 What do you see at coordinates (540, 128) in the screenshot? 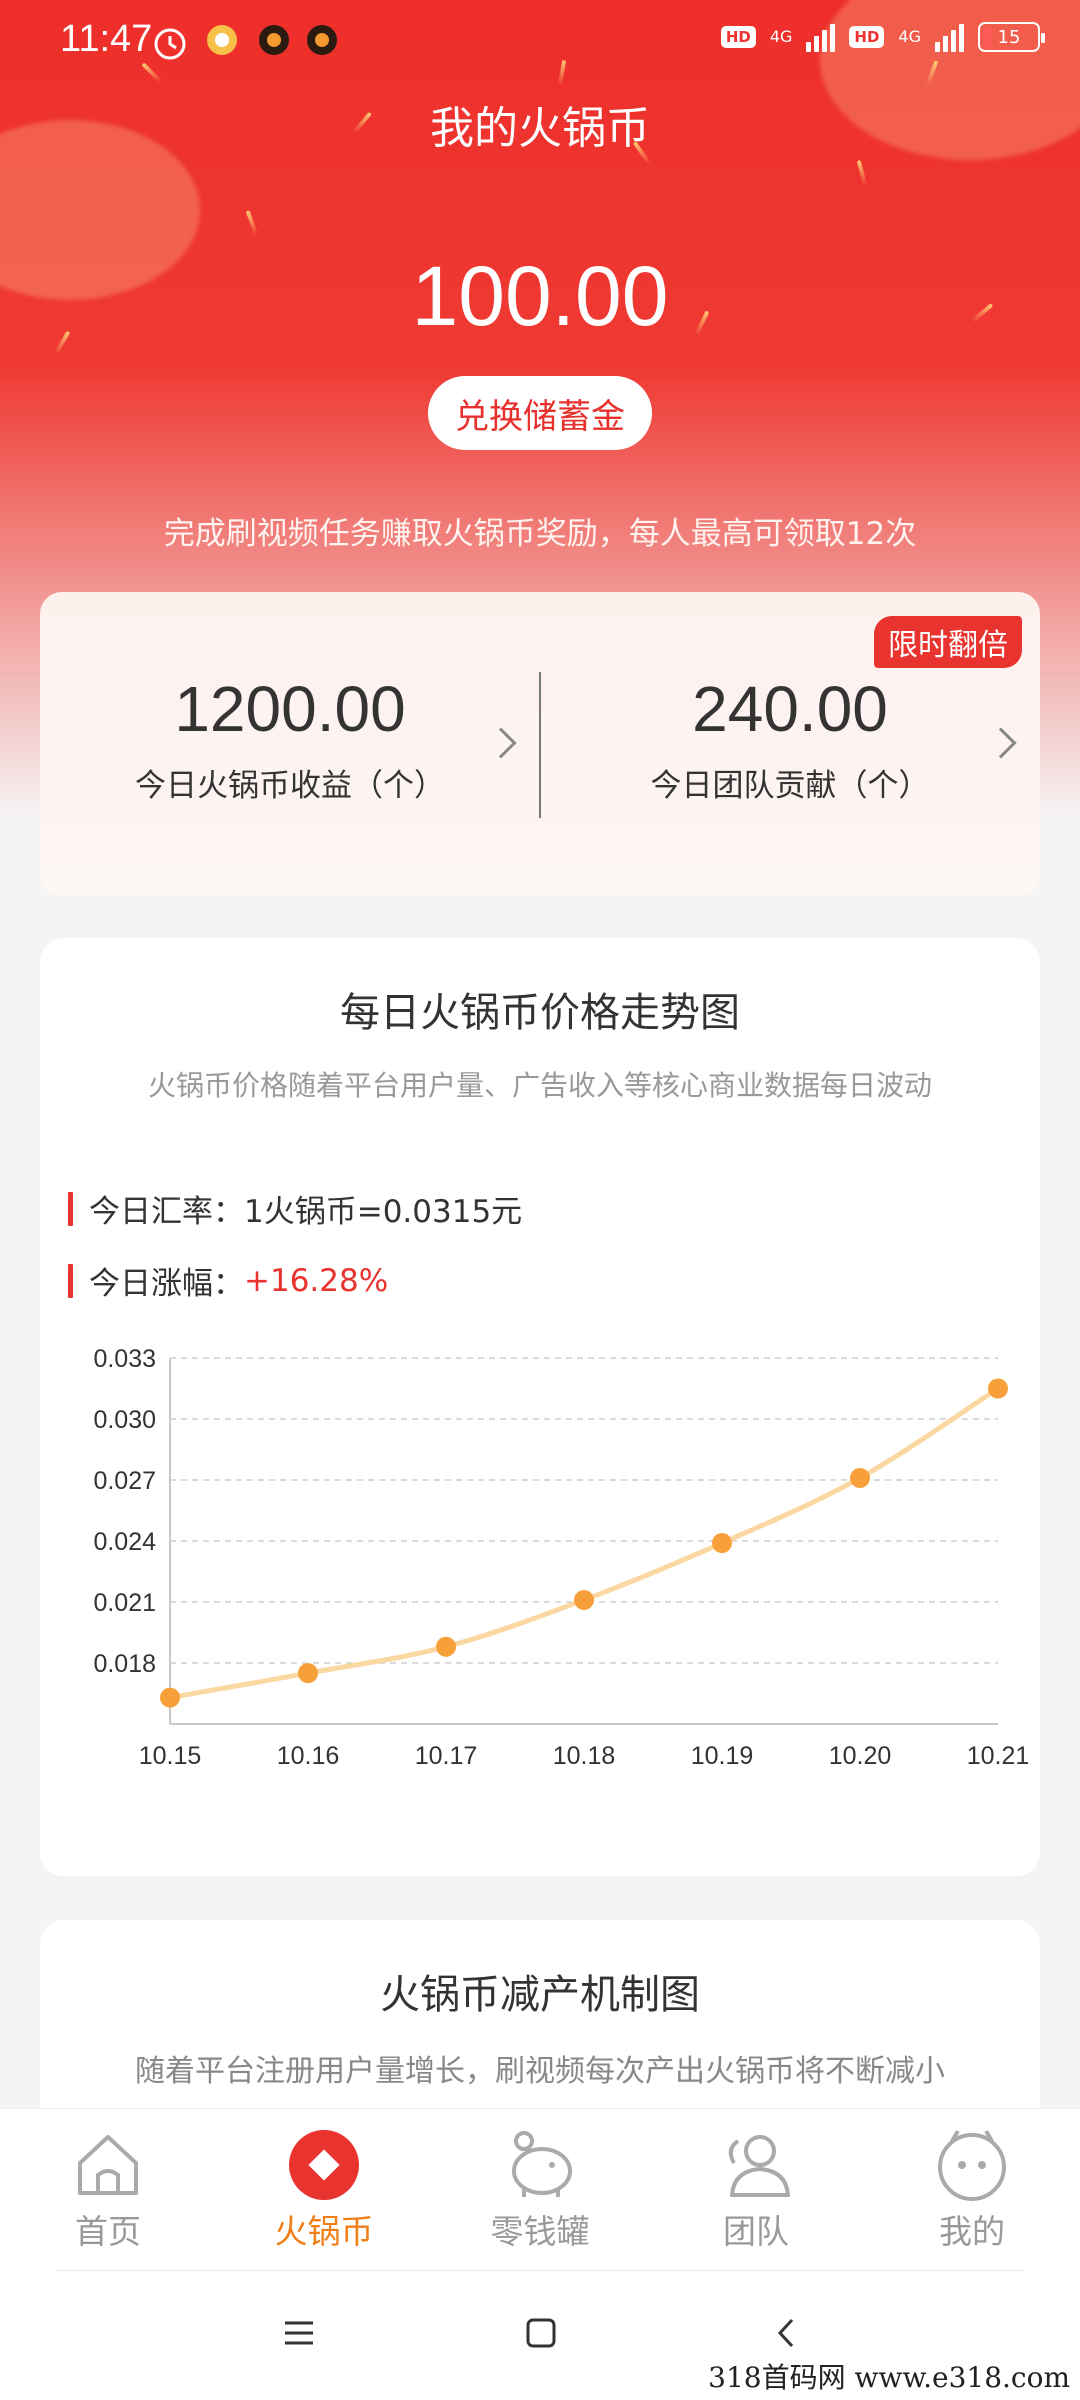
I see `page-title: 我的火锅币` at bounding box center [540, 128].